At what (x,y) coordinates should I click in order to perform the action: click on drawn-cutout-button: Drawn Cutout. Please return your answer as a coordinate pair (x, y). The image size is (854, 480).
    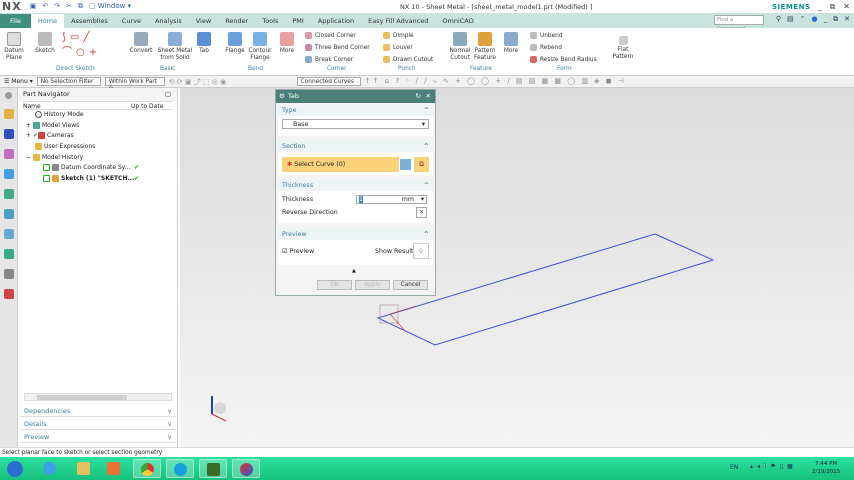
    Looking at the image, I should click on (408, 59).